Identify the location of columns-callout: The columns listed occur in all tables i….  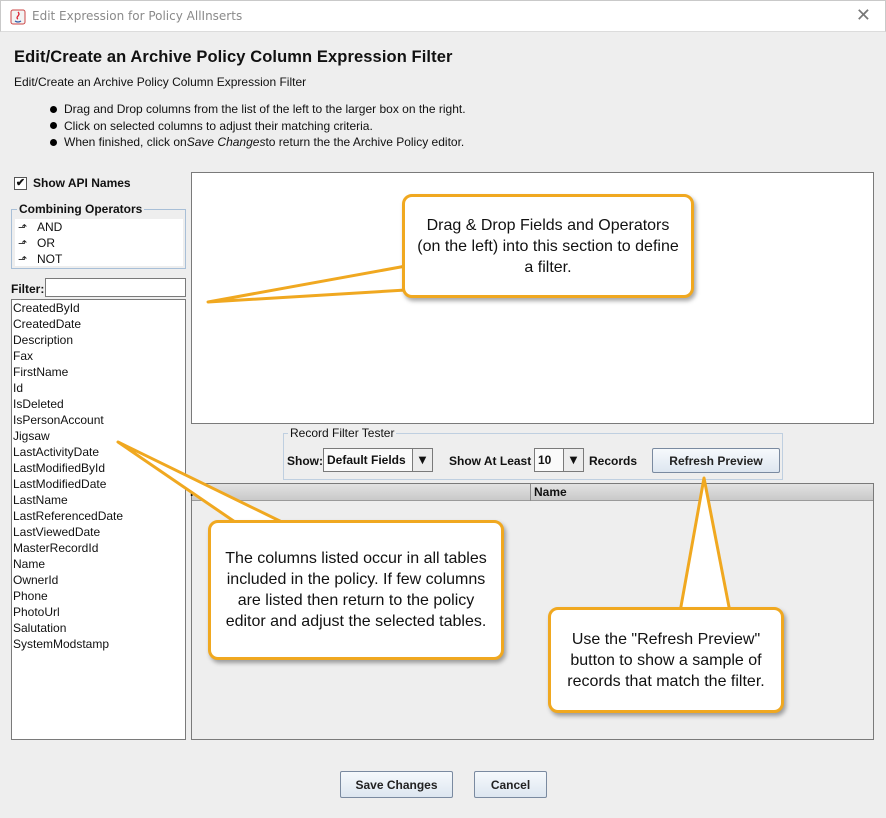
(356, 590).